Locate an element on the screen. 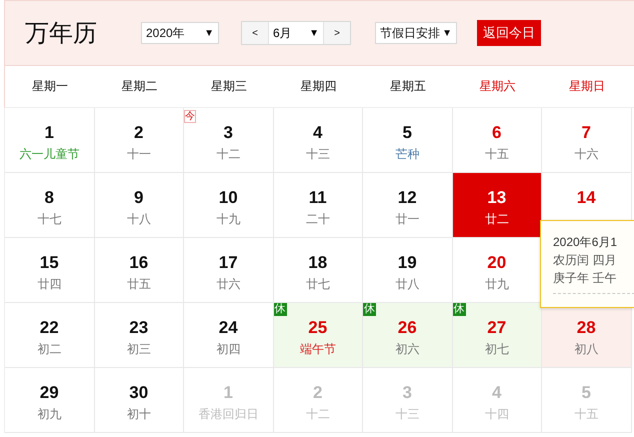 Image resolution: width=634 pixels, height=437 pixels. day-number: 11 is located at coordinates (317, 198).